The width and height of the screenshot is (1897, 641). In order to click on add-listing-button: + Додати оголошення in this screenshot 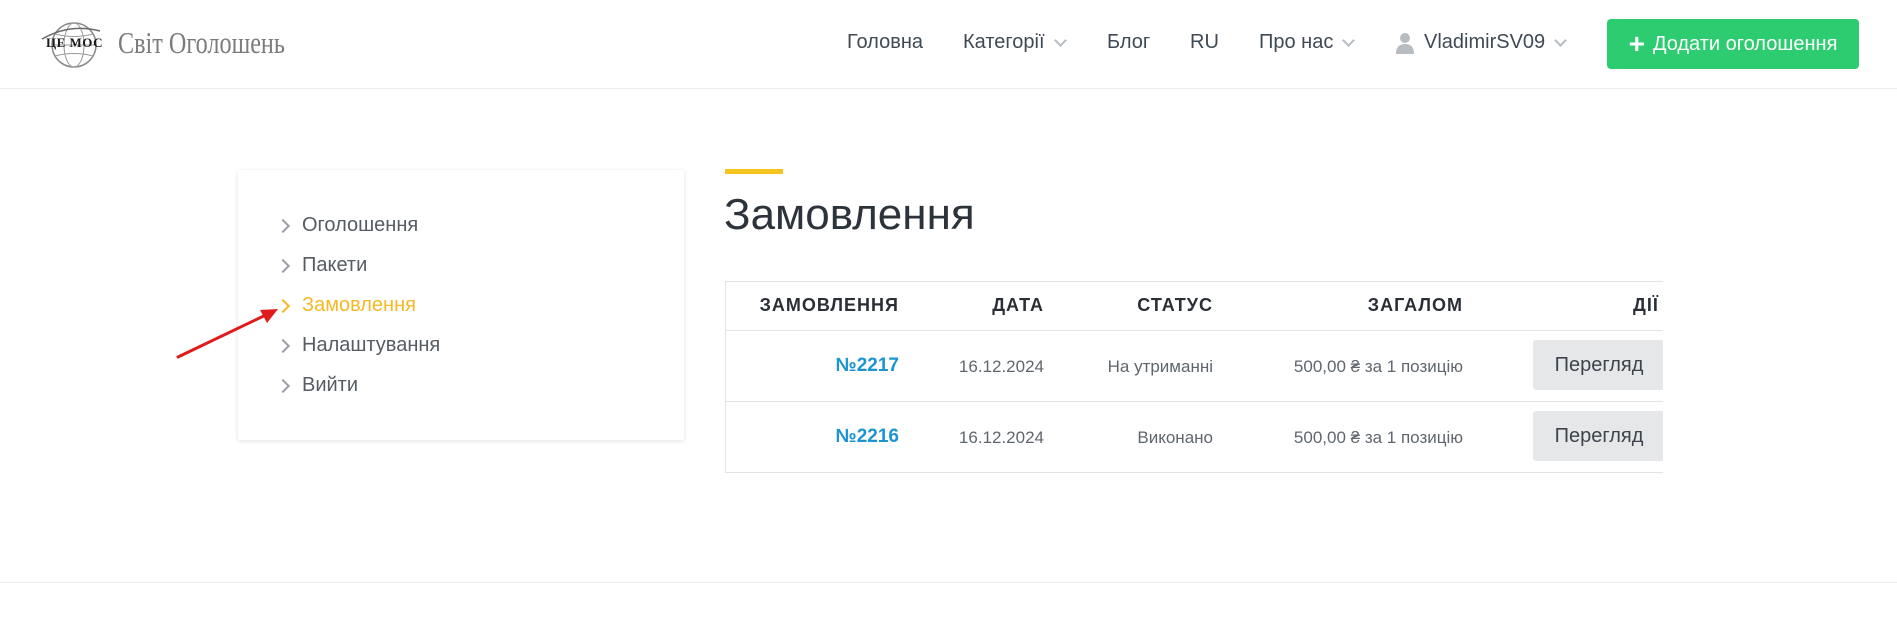, I will do `click(1733, 44)`.